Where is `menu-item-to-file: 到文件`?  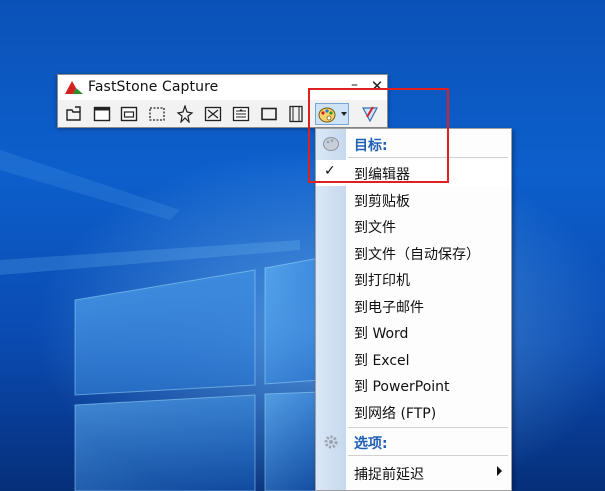
menu-item-to-file: 到文件 is located at coordinates (413, 226).